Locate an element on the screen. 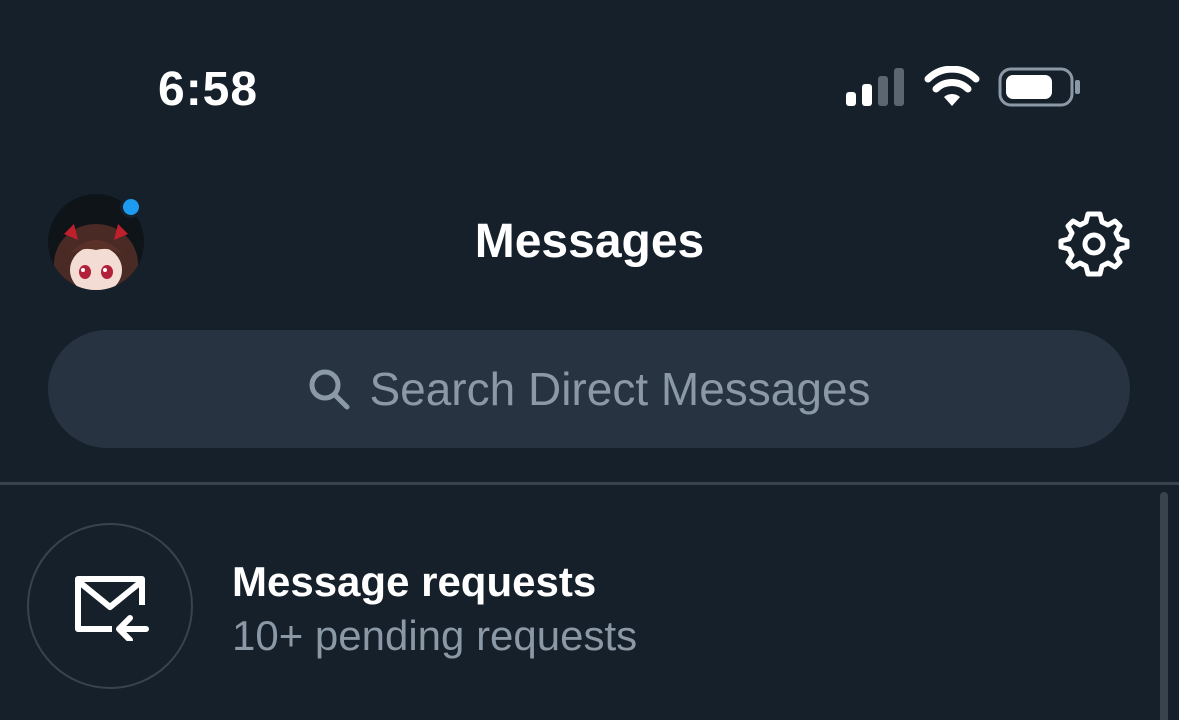 The height and width of the screenshot is (720, 1179). wifi-icon is located at coordinates (952, 86).